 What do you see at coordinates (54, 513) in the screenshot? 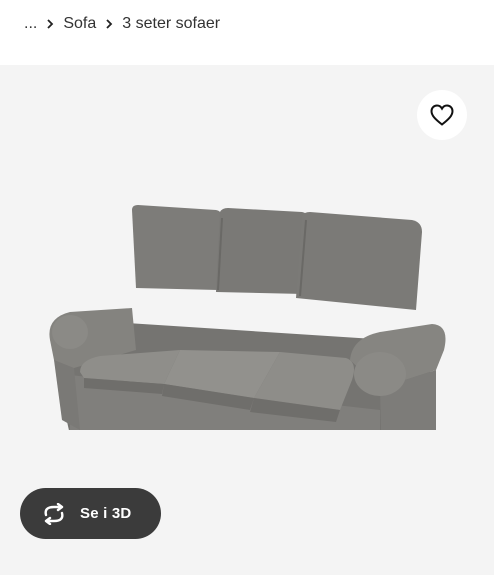
I see `rotate-arrows-icon` at bounding box center [54, 513].